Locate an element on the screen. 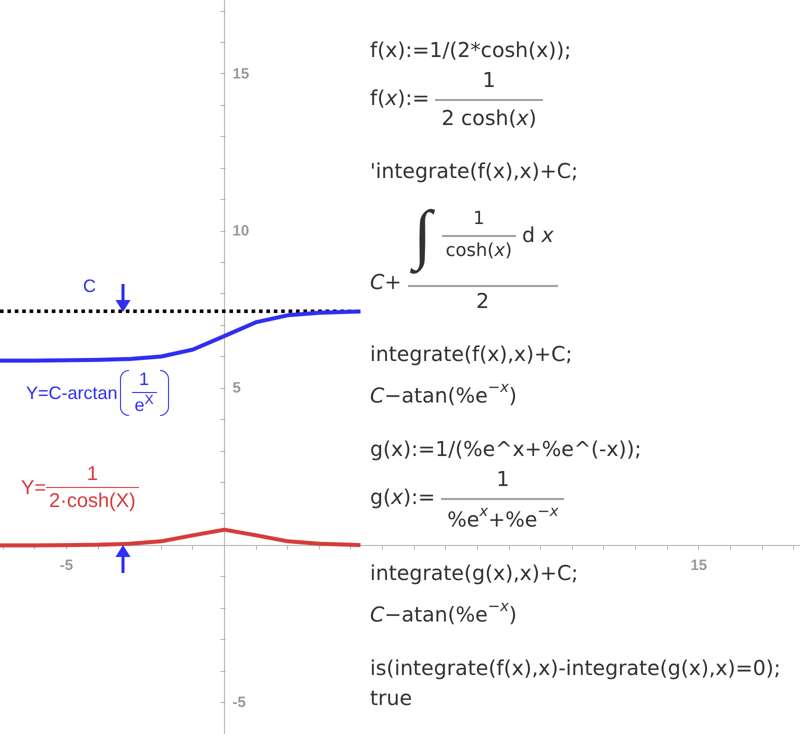  differential-text: d x is located at coordinates (538, 235).